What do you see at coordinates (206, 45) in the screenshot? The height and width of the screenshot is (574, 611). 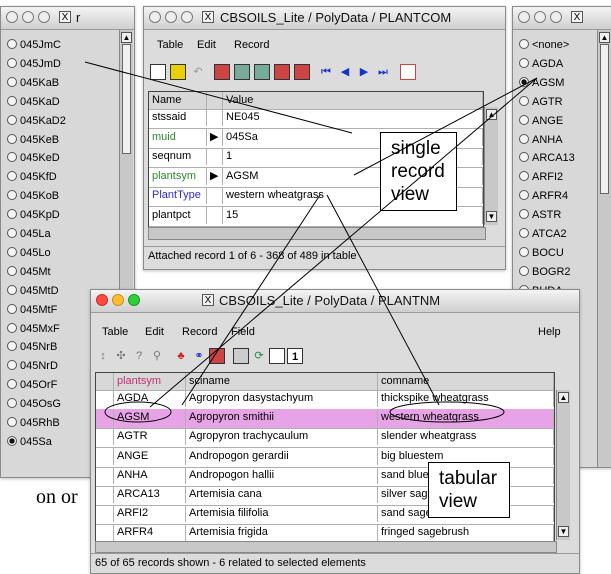 I see `menu-edit: Edit` at bounding box center [206, 45].